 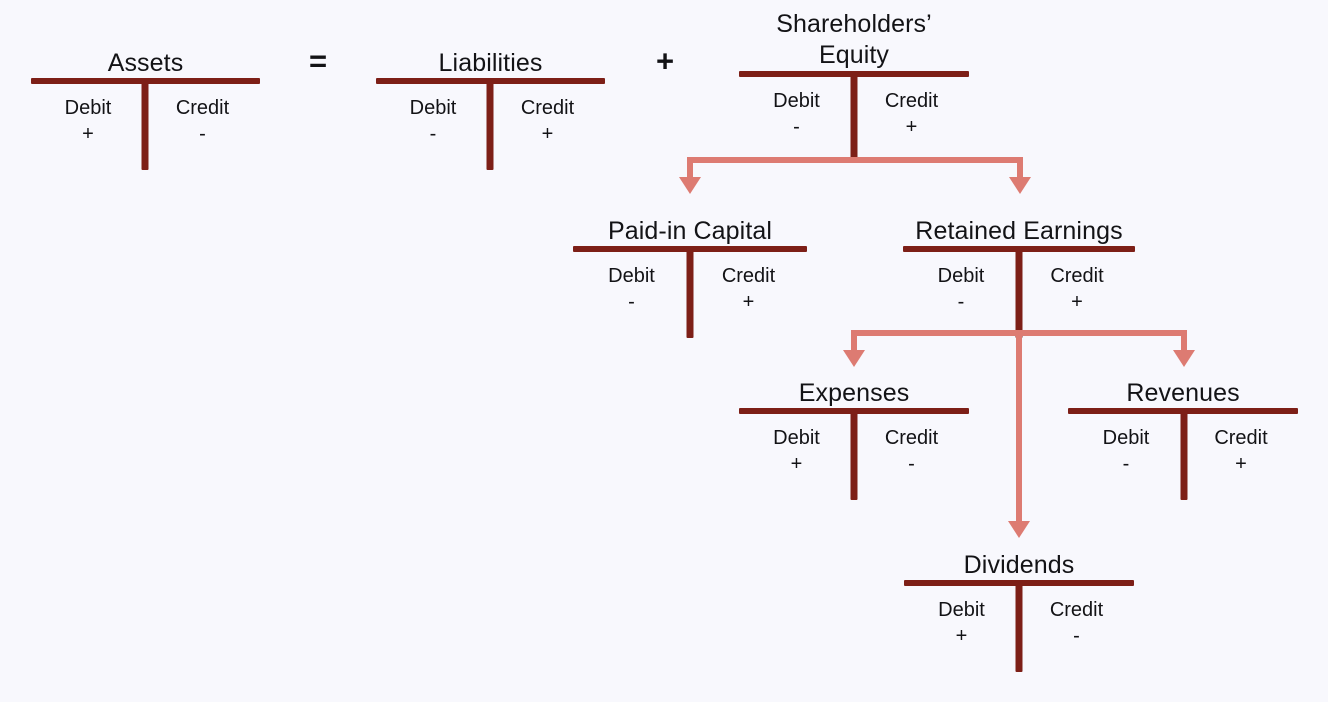 I want to click on t-account-dividends: Dividends Debit + Credit -, so click(x=1019, y=611).